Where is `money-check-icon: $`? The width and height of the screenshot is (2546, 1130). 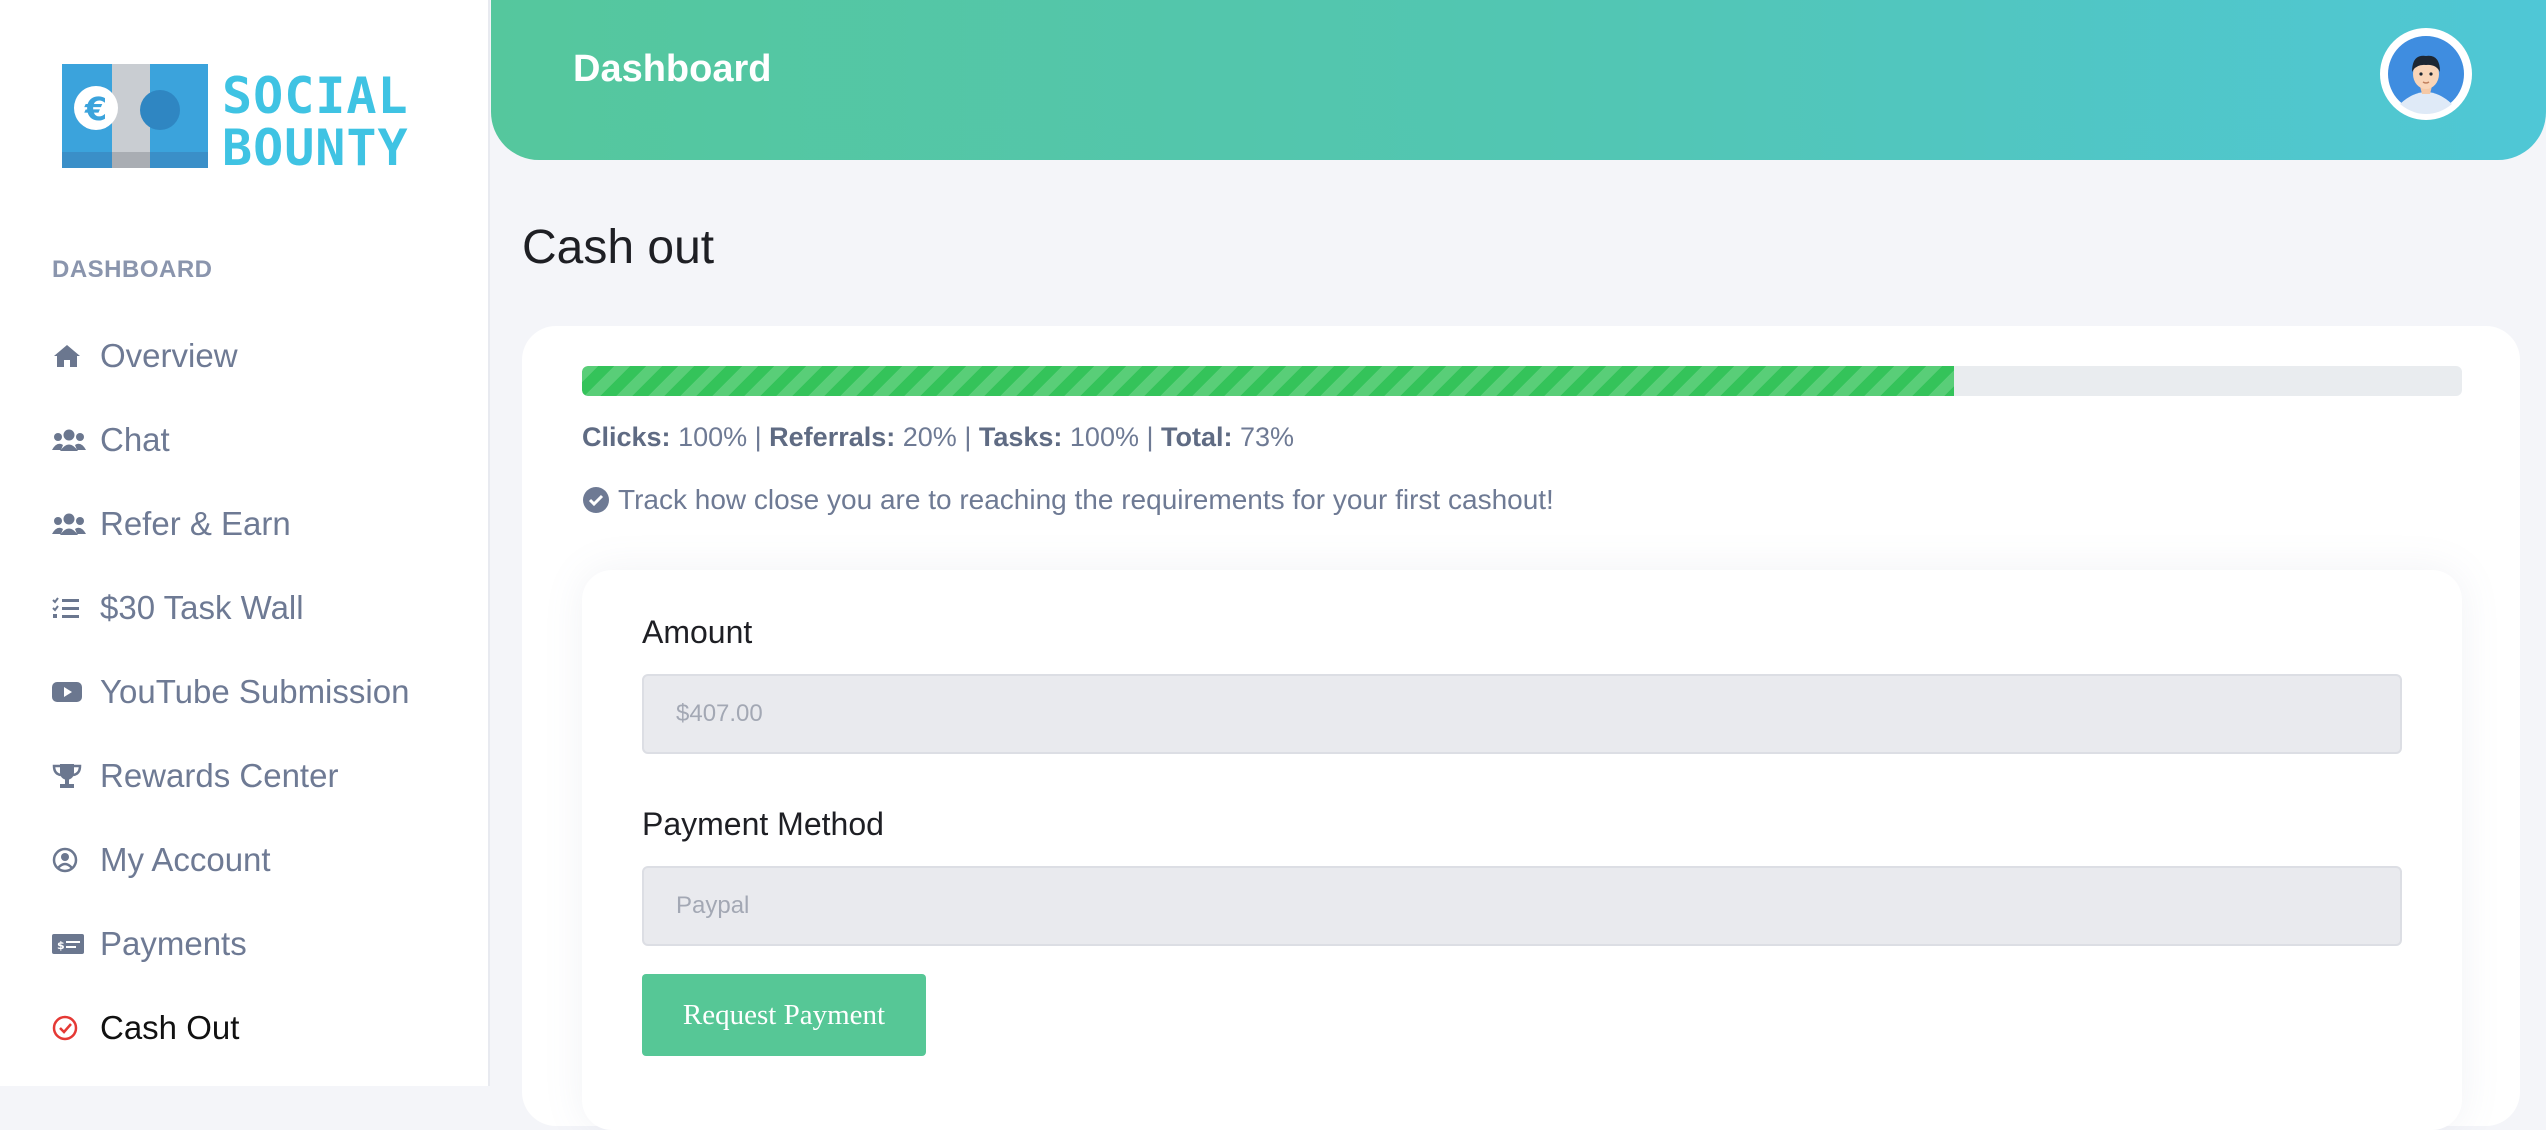 money-check-icon: $ is located at coordinates (72, 944).